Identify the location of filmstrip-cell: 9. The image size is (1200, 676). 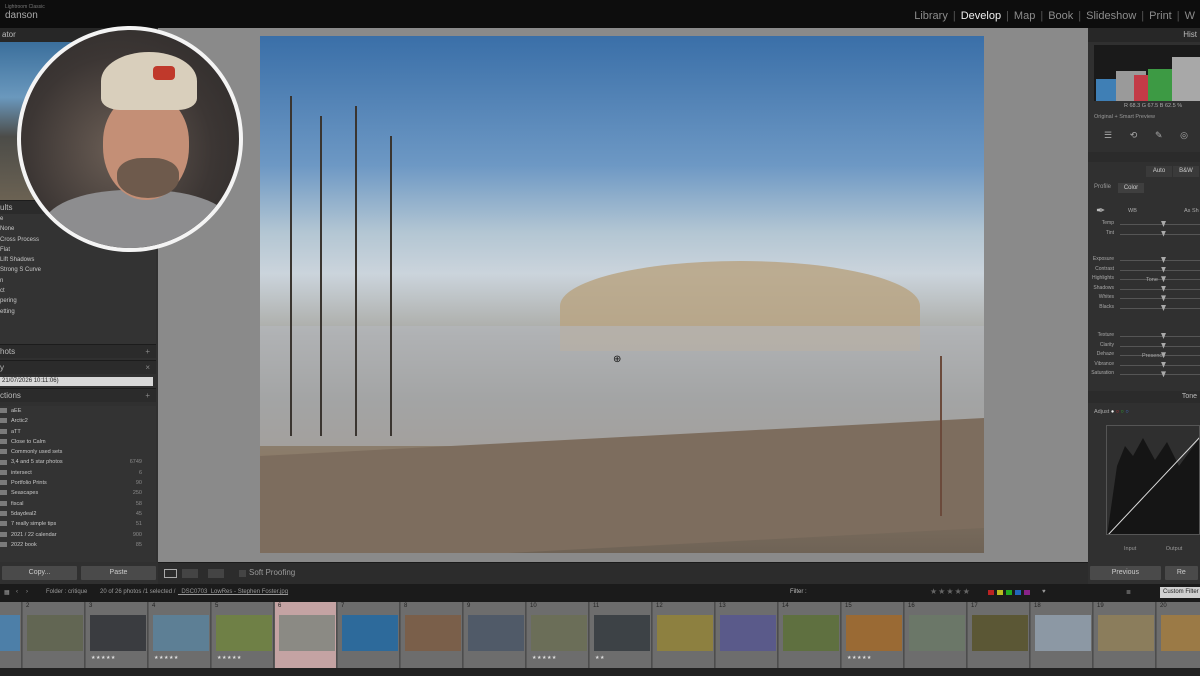
(495, 635).